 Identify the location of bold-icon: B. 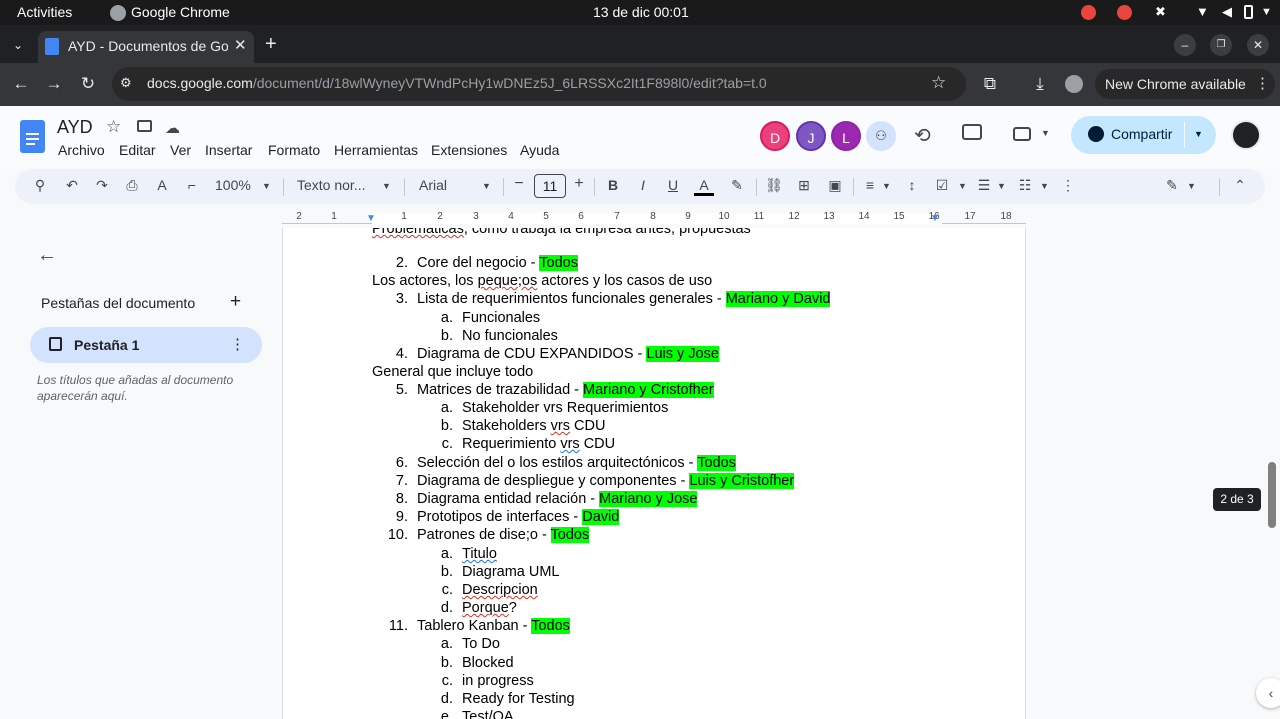
(613, 185).